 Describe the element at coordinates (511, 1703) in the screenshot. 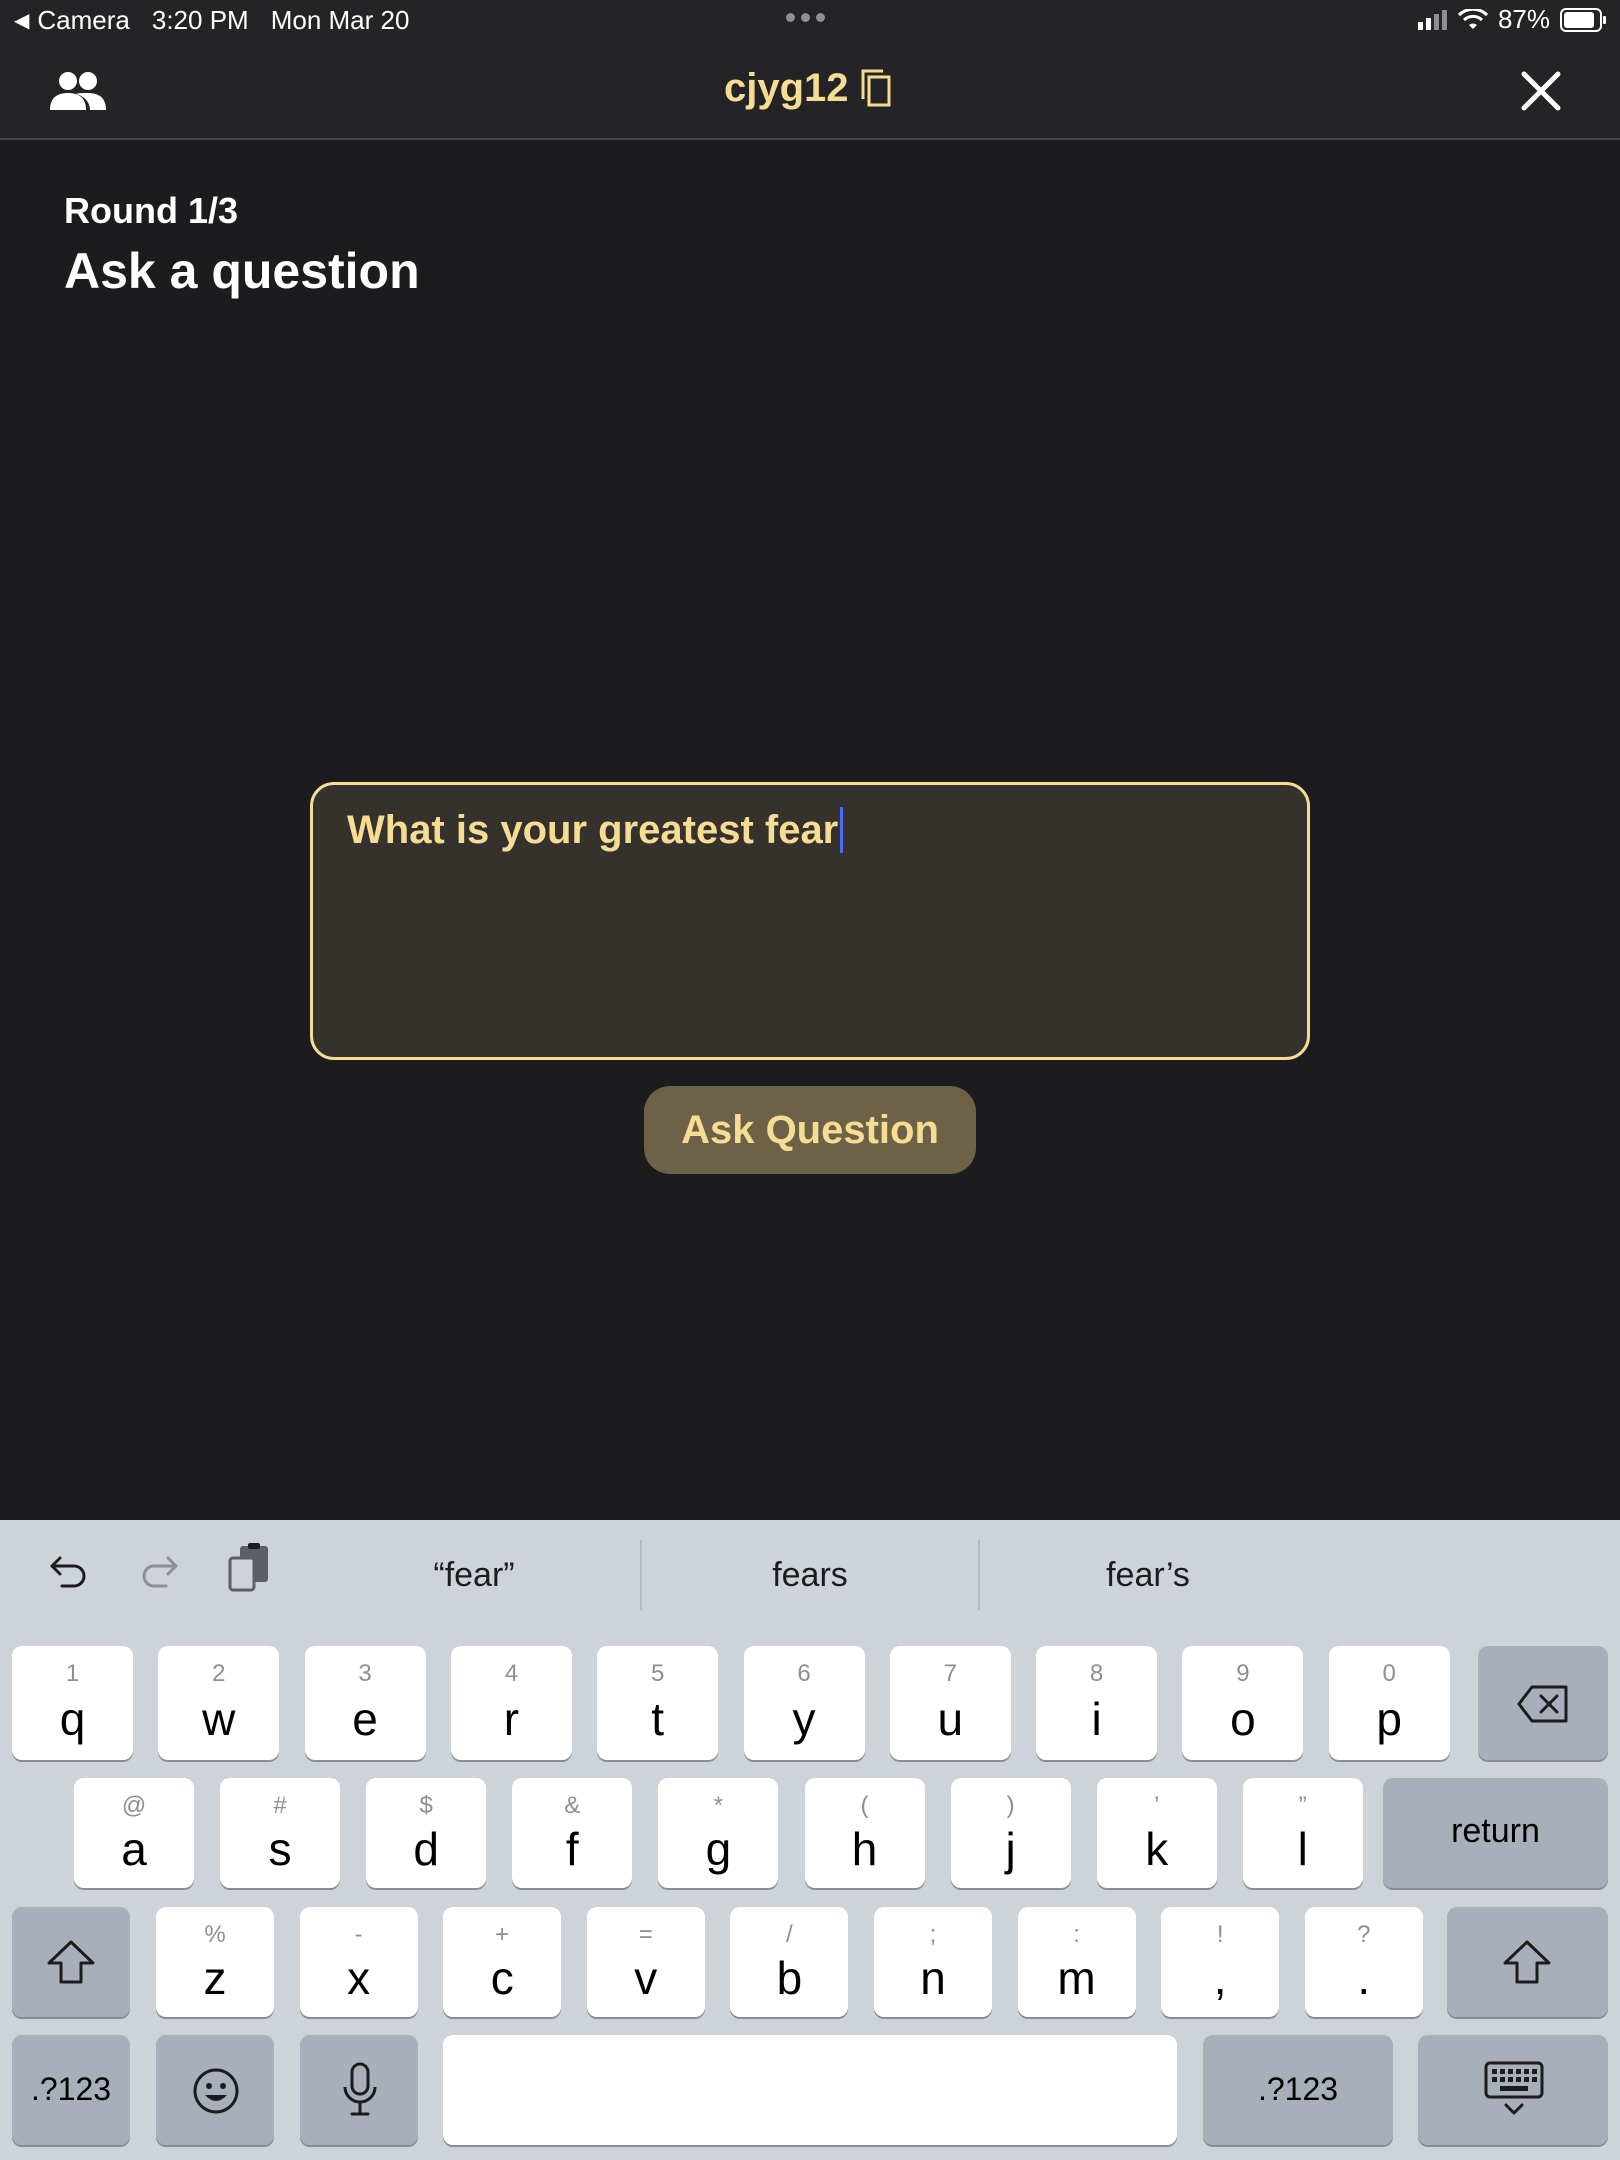

I see `key-r: 4r` at that location.